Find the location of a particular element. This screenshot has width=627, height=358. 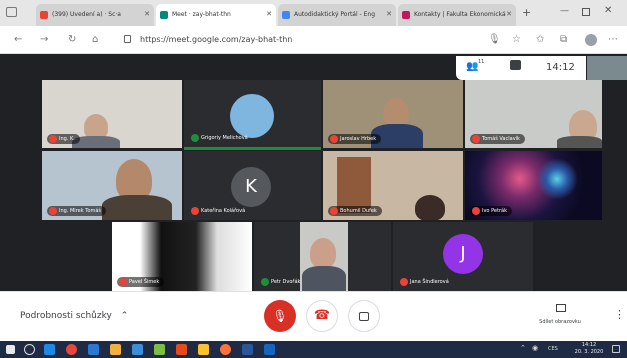

tab-1: (399) Uvedení a) · Sc·a ✕ is located at coordinates (95, 15).